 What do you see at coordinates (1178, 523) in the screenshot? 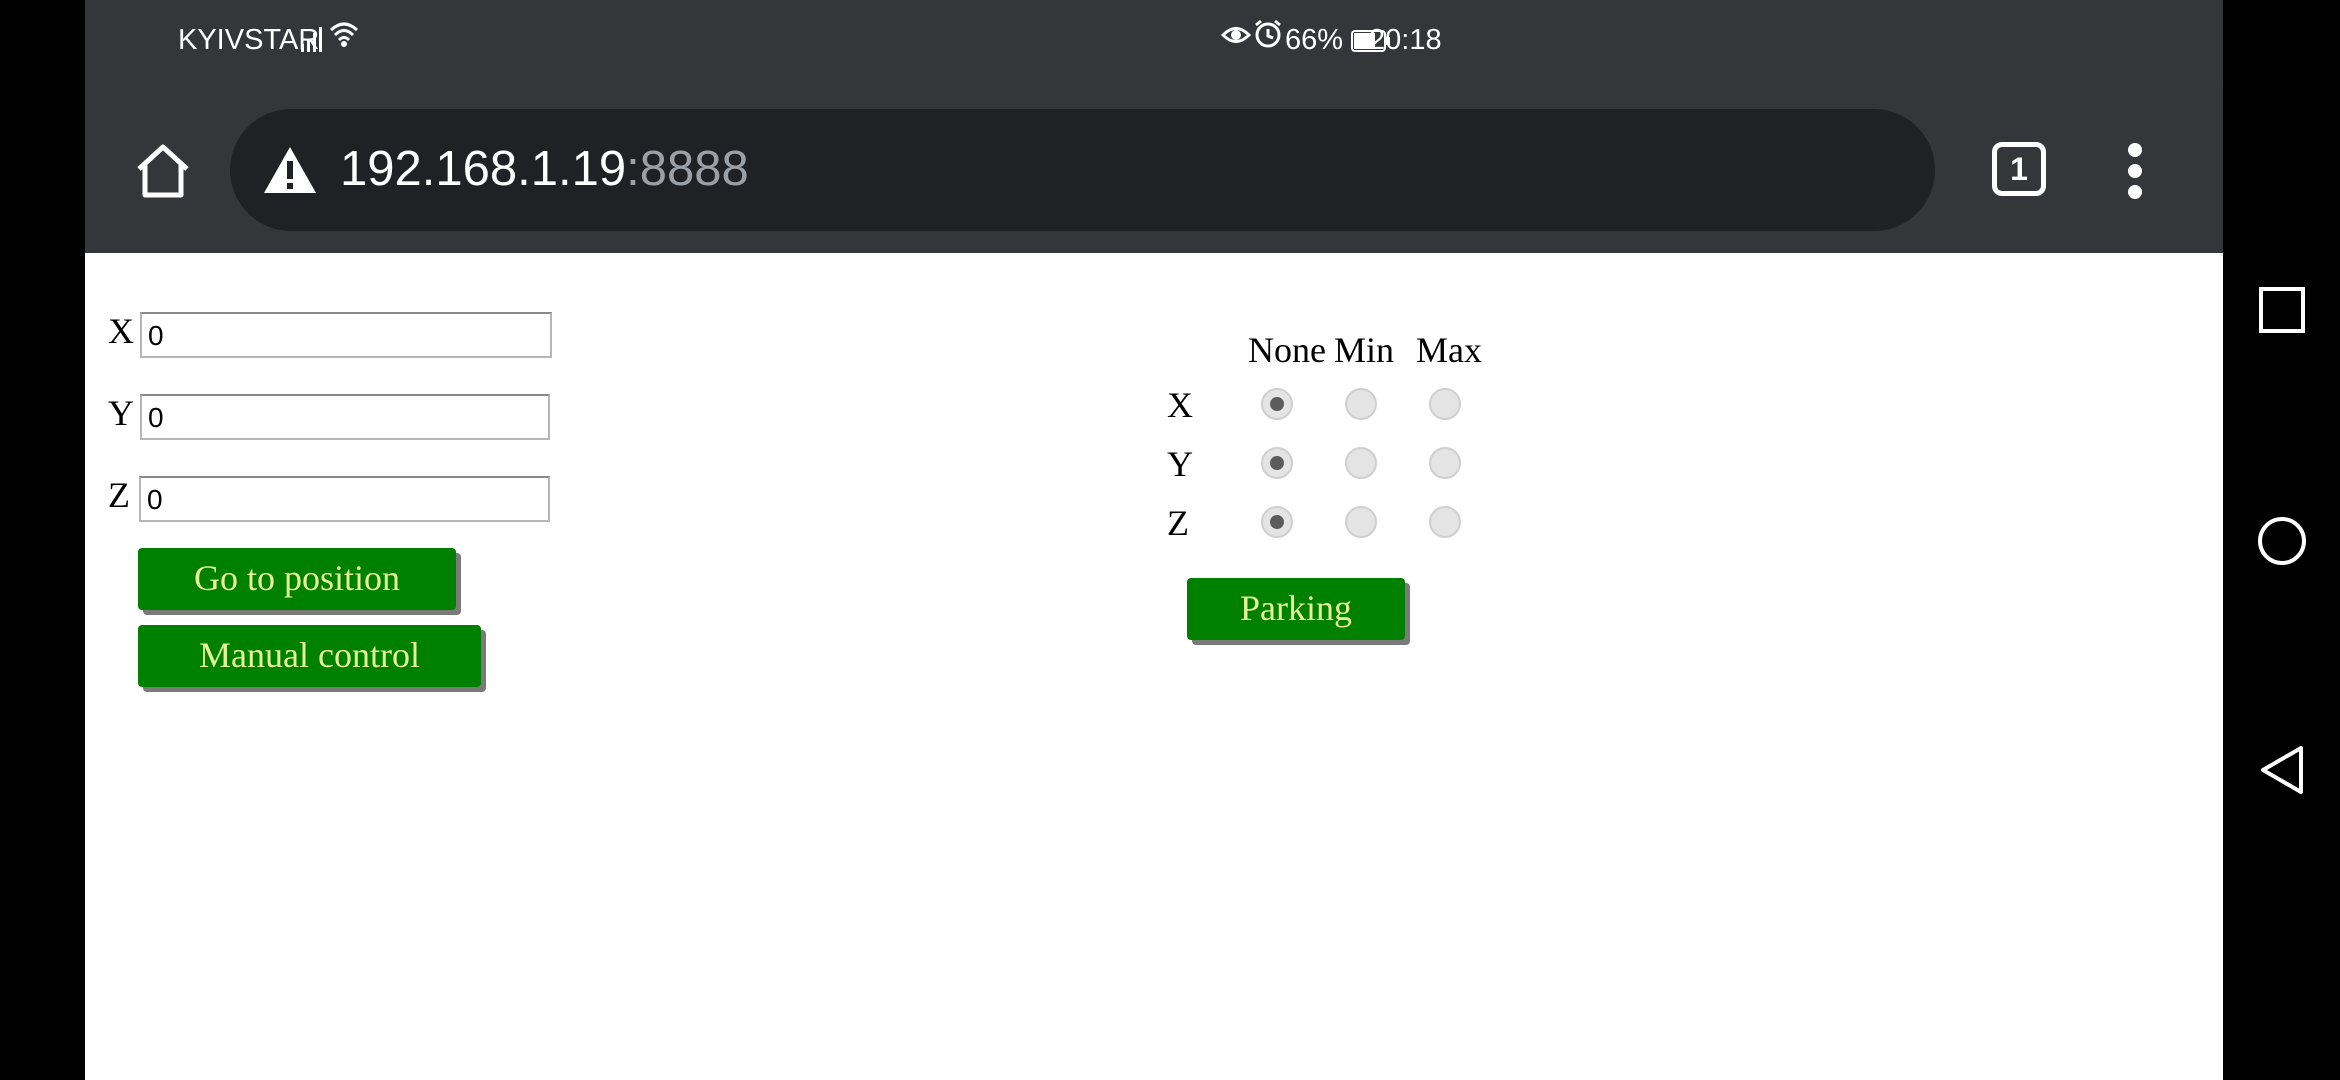
I see `parking-row-label-z: Z` at bounding box center [1178, 523].